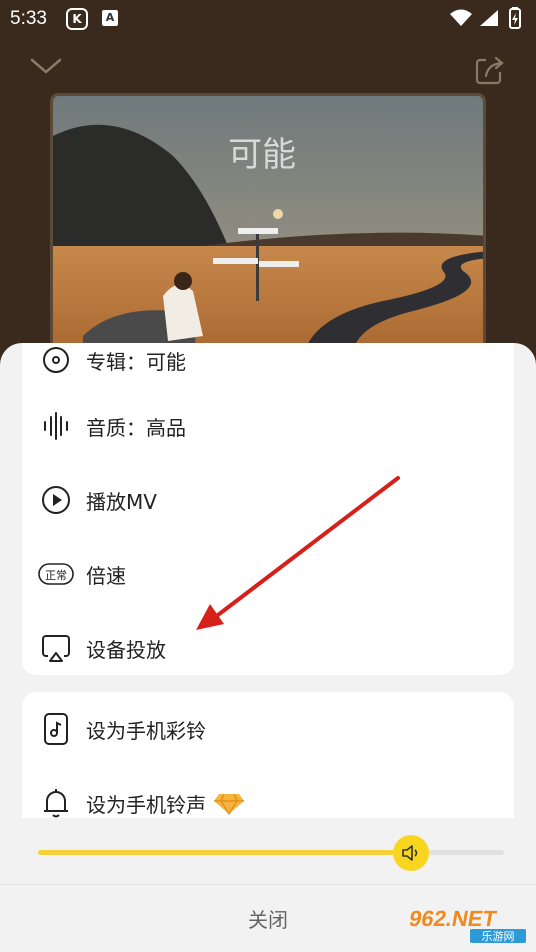 This screenshot has height=952, width=536. Describe the element at coordinates (453, 918) in the screenshot. I see `watermark-brand: 962.NET` at that location.